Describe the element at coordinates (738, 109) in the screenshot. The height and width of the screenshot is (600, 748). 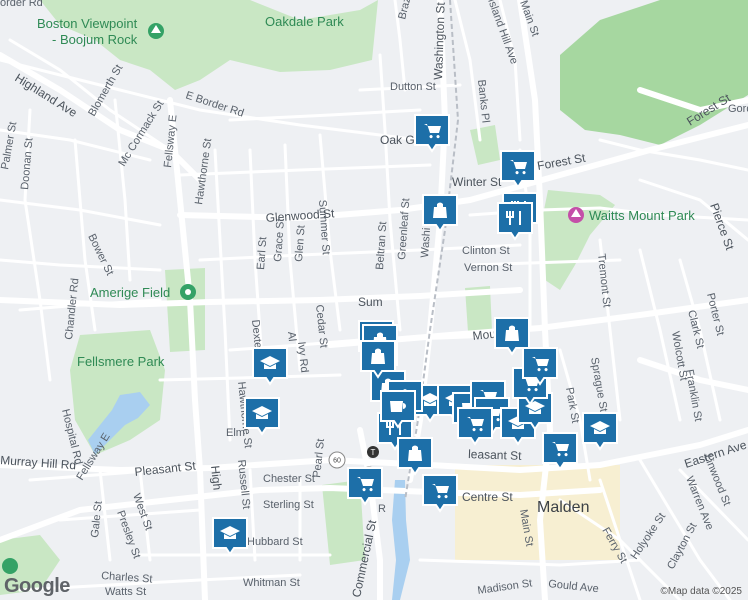
I see `street-label: Gord` at that location.